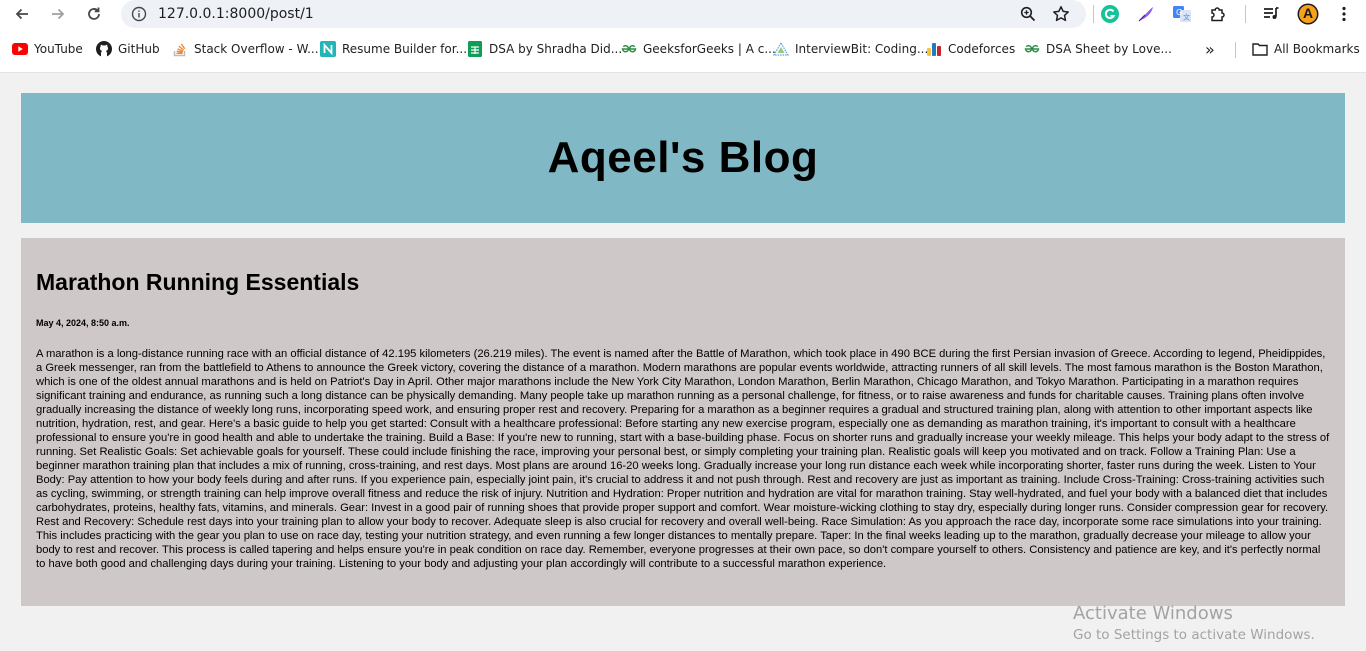 The height and width of the screenshot is (651, 1366). I want to click on site-info-icon, so click(139, 16).